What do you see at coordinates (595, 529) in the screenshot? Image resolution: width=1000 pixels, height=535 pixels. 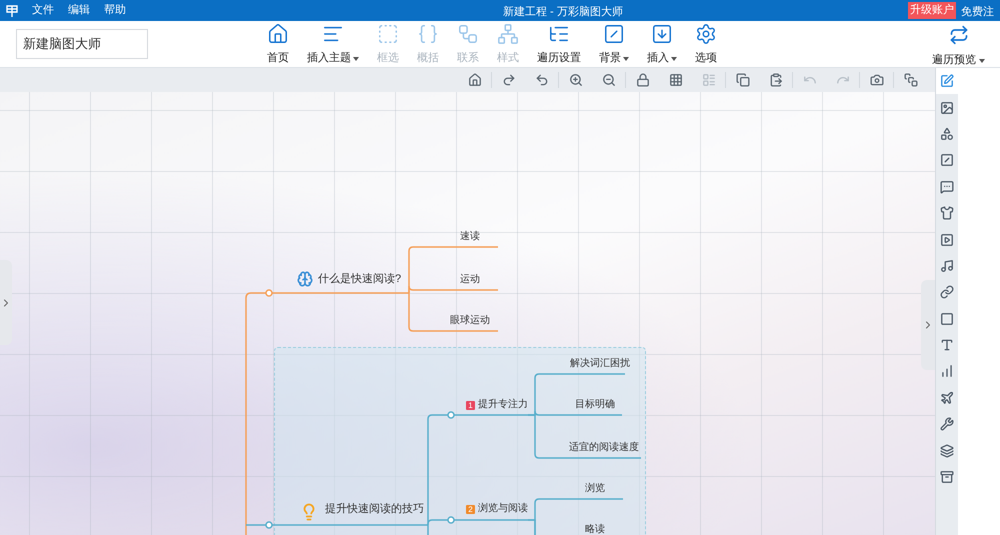 I see `topic-text: 略读` at bounding box center [595, 529].